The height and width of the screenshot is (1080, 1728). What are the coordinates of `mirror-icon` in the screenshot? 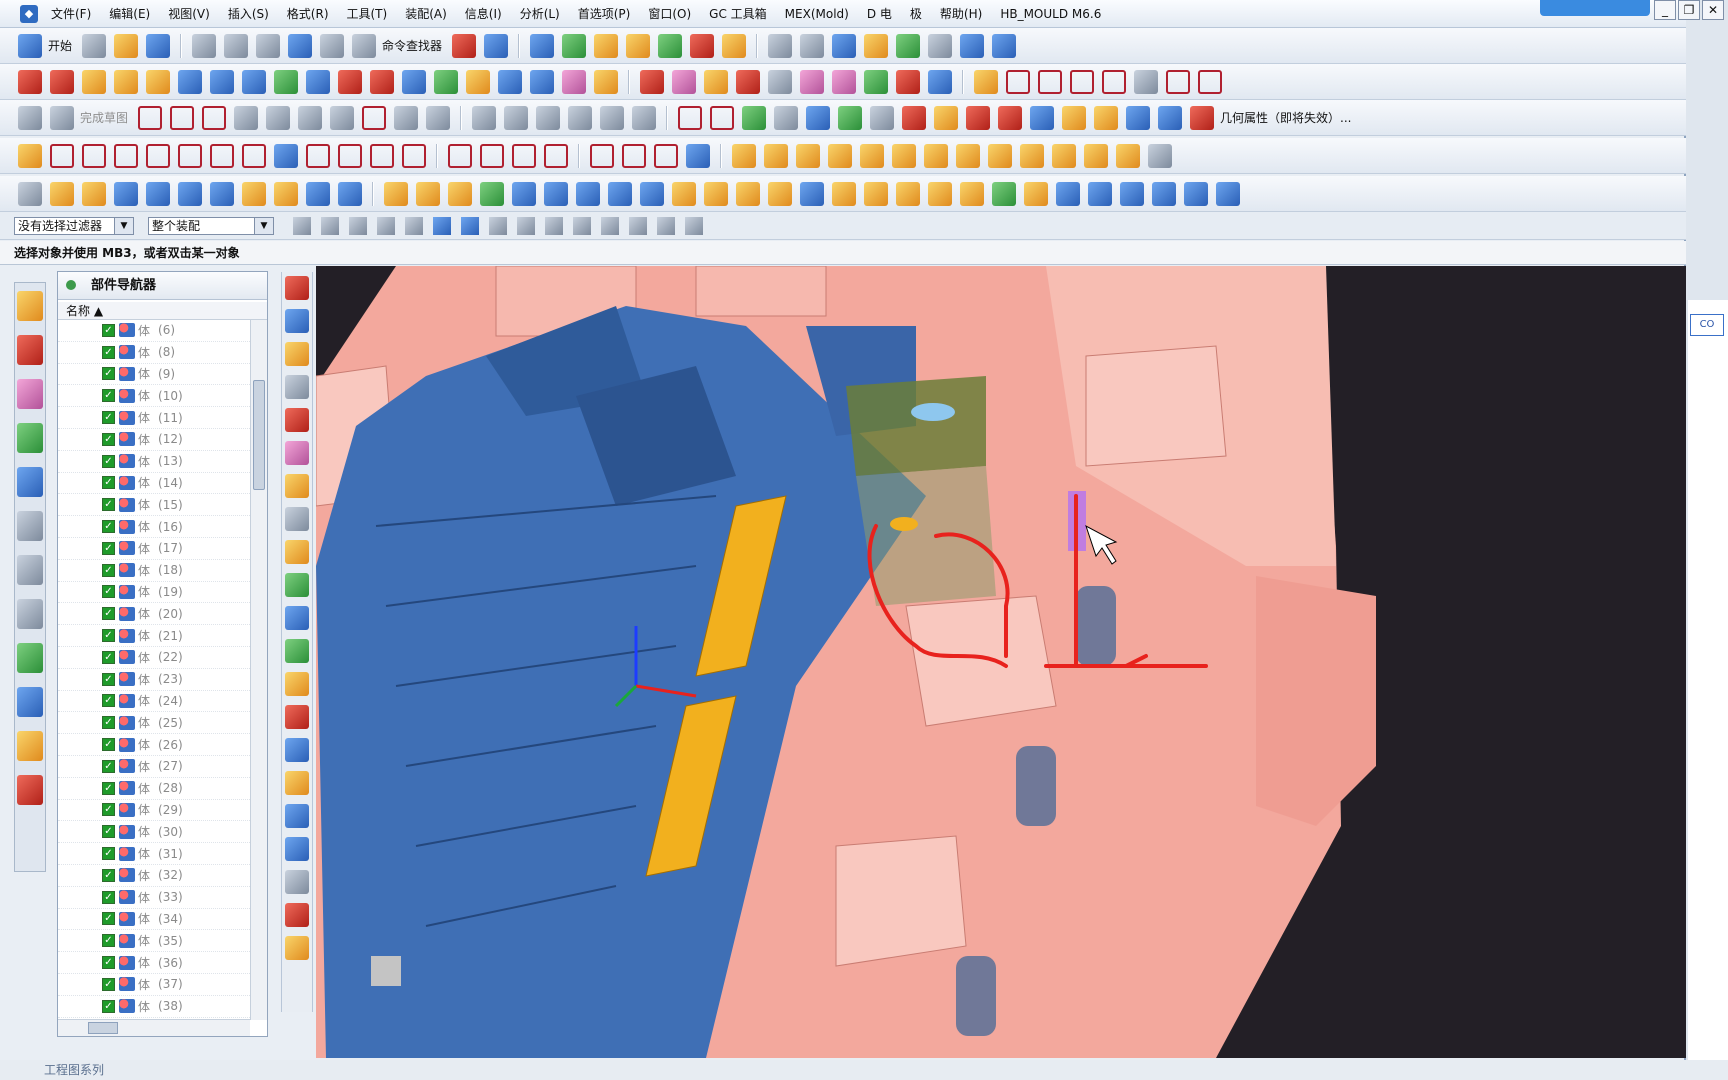 It's located at (612, 117).